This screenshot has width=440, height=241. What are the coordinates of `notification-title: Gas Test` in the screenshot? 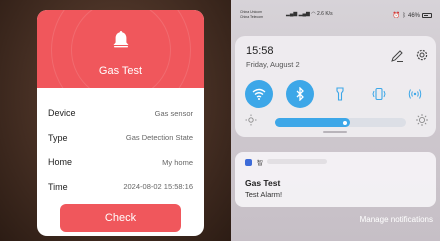 It's located at (263, 183).